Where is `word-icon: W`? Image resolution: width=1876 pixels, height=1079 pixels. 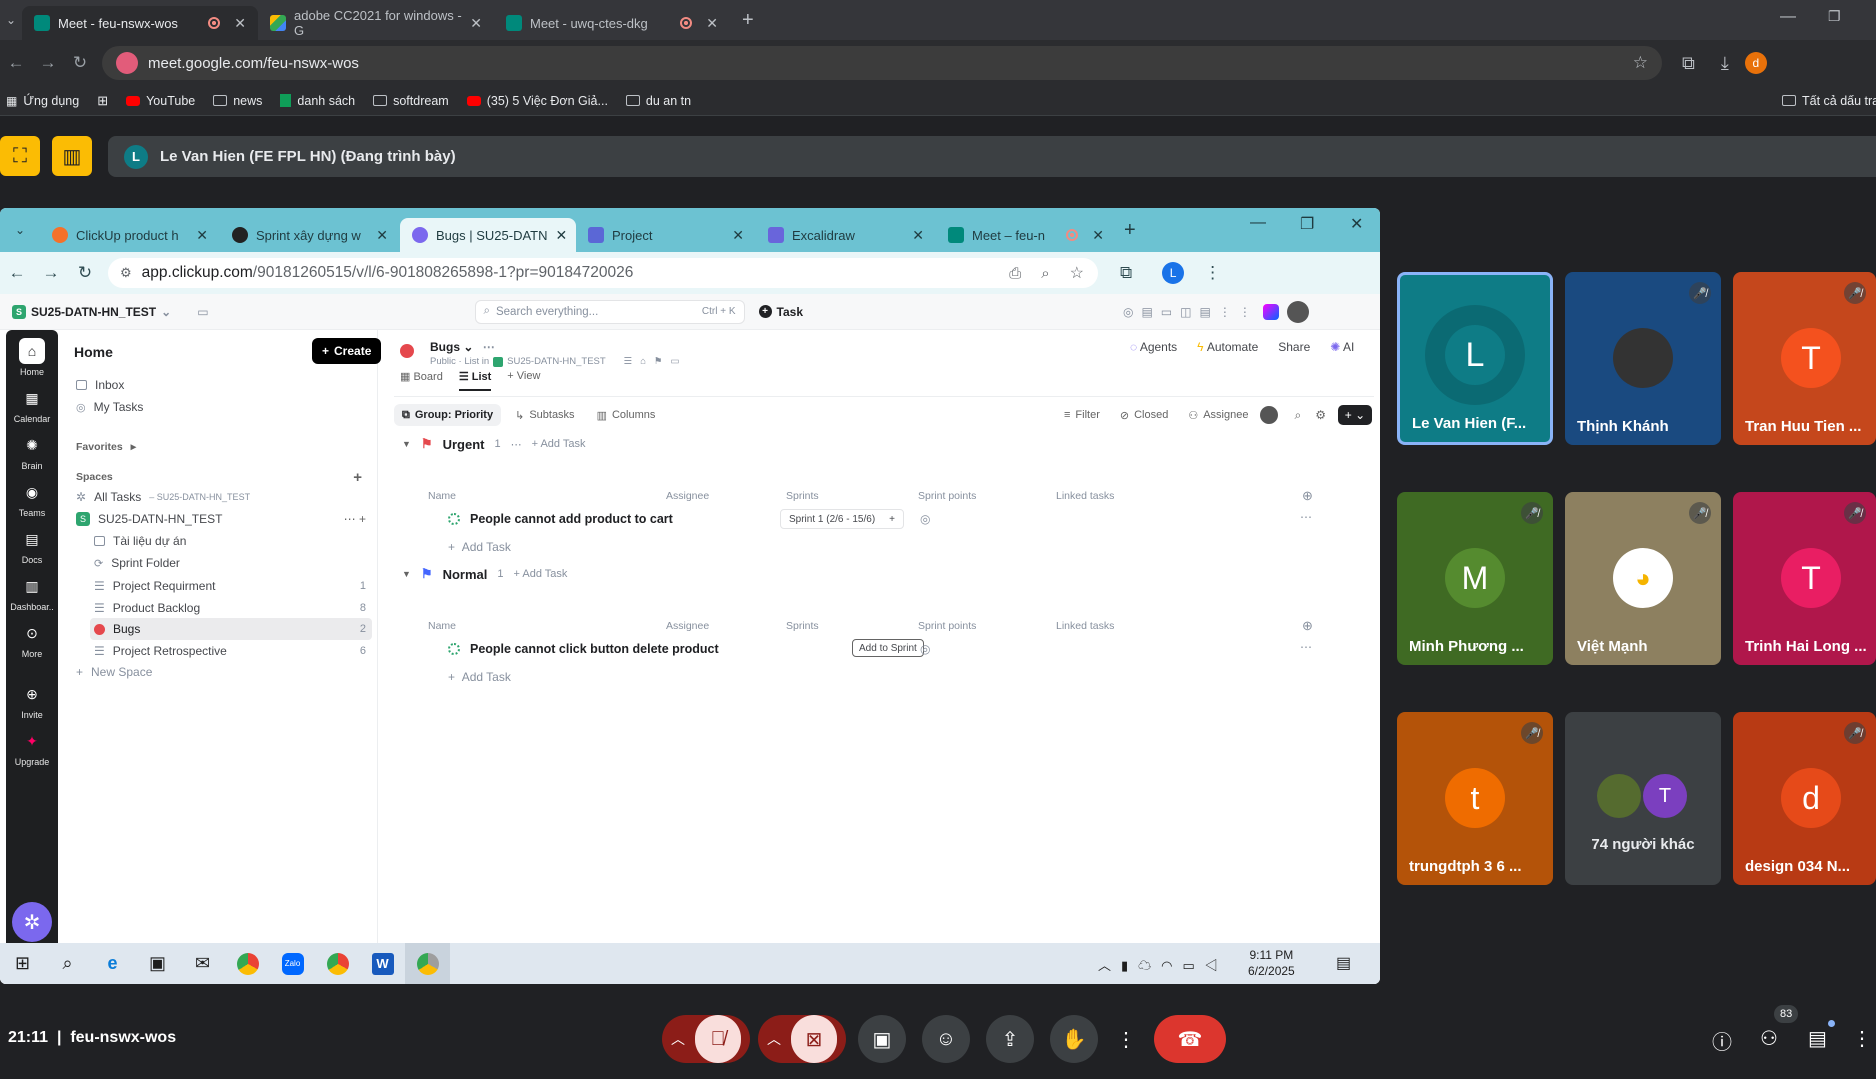
word-icon: W is located at coordinates (382, 963).